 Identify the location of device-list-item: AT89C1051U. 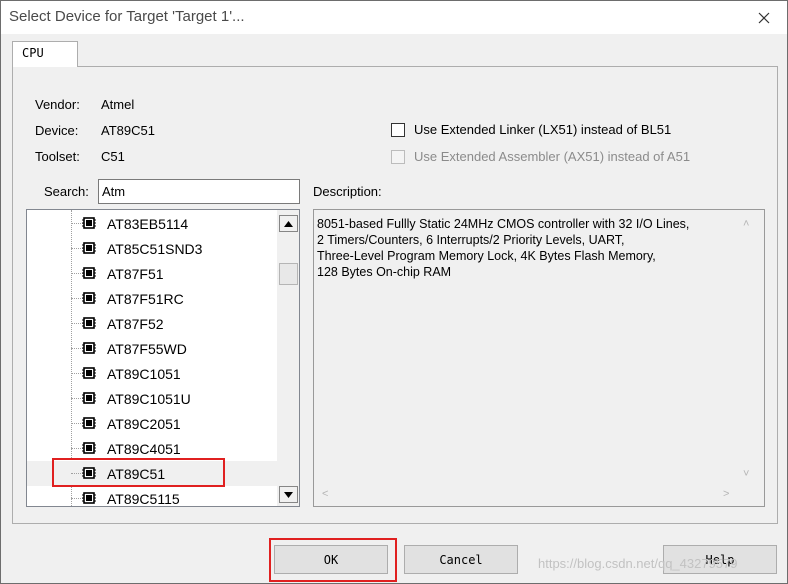
(152, 398).